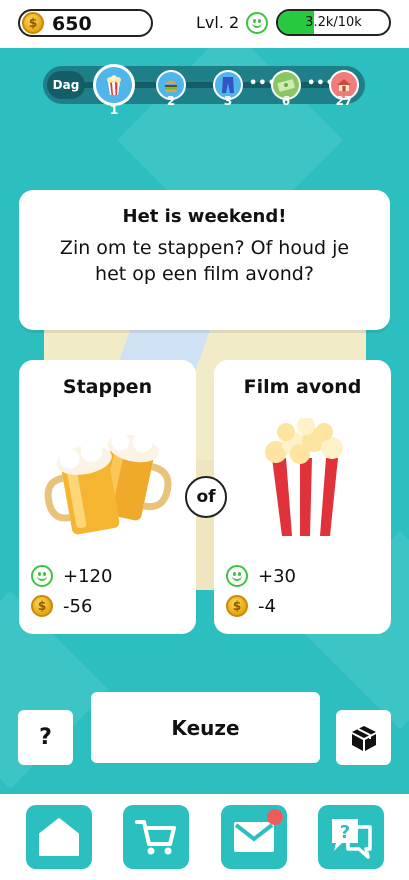 The height and width of the screenshot is (880, 409). What do you see at coordinates (108, 483) in the screenshot?
I see `beer-mugs-icon` at bounding box center [108, 483].